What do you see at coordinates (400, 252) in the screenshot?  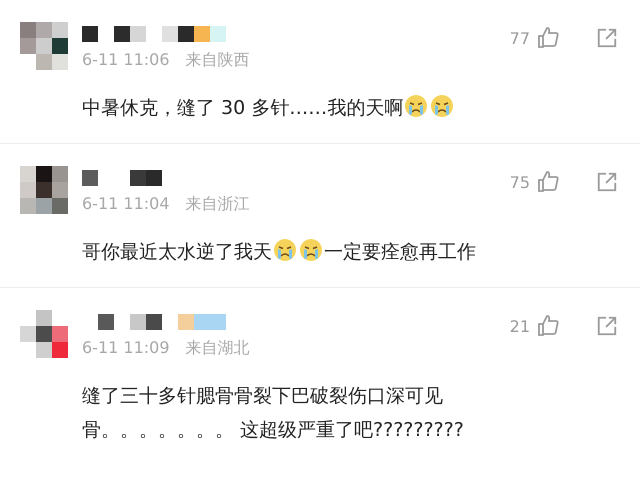 I see `comment-text: 一定要痊愈再工作` at bounding box center [400, 252].